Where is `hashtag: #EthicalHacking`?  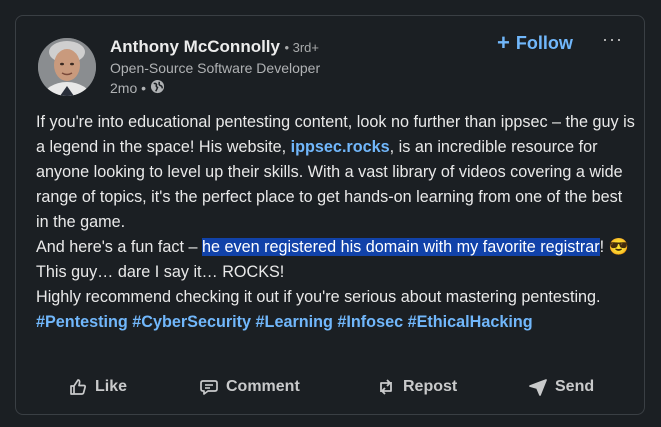
hashtag: #EthicalHacking is located at coordinates (470, 322).